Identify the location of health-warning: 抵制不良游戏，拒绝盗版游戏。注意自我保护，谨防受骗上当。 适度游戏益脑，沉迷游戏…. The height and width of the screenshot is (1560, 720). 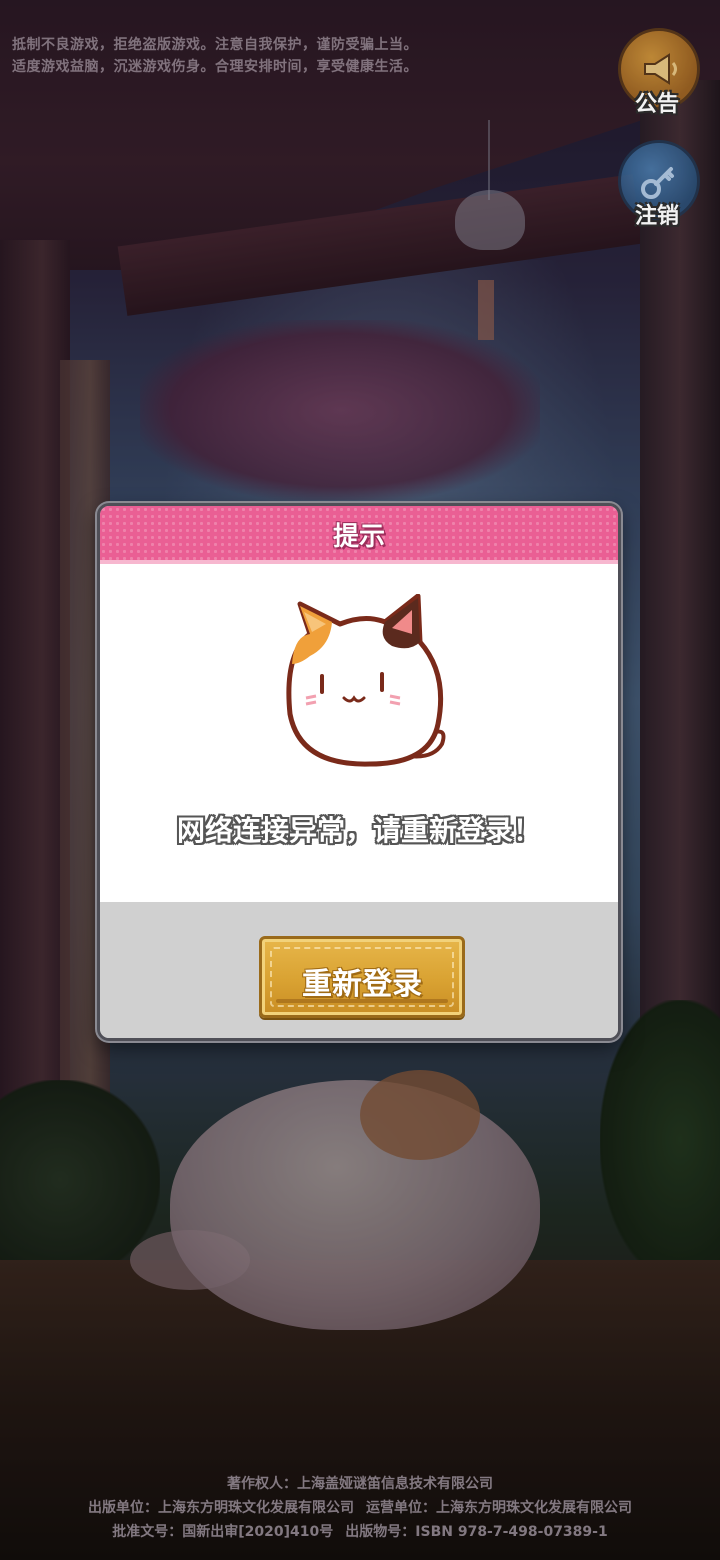
(215, 56).